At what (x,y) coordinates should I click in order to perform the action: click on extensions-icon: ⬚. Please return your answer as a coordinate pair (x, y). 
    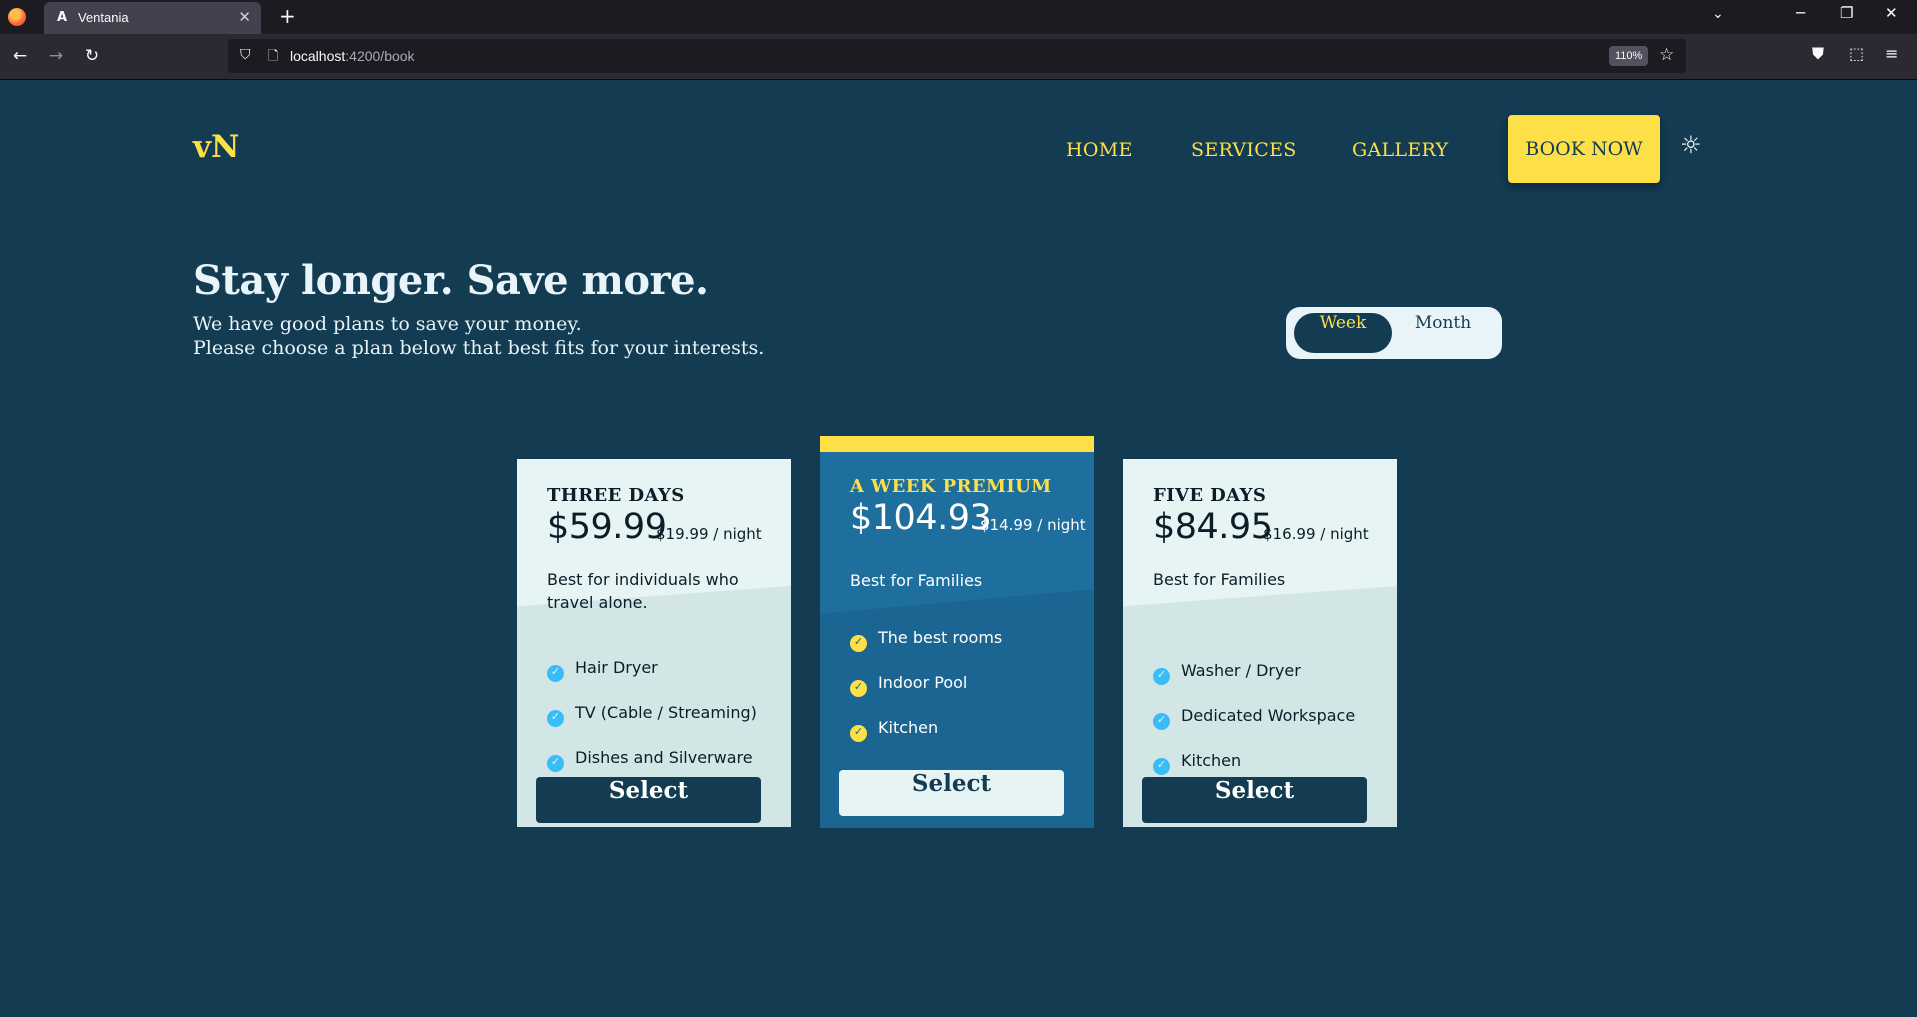
    Looking at the image, I should click on (1856, 53).